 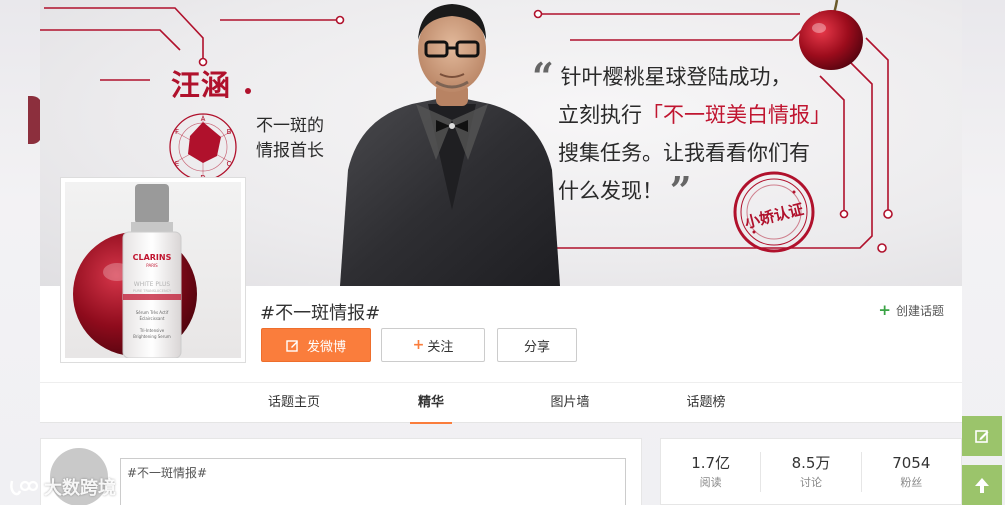 What do you see at coordinates (152, 291) in the screenshot?
I see `product-line-sub: PURE TRANSLUCENCY` at bounding box center [152, 291].